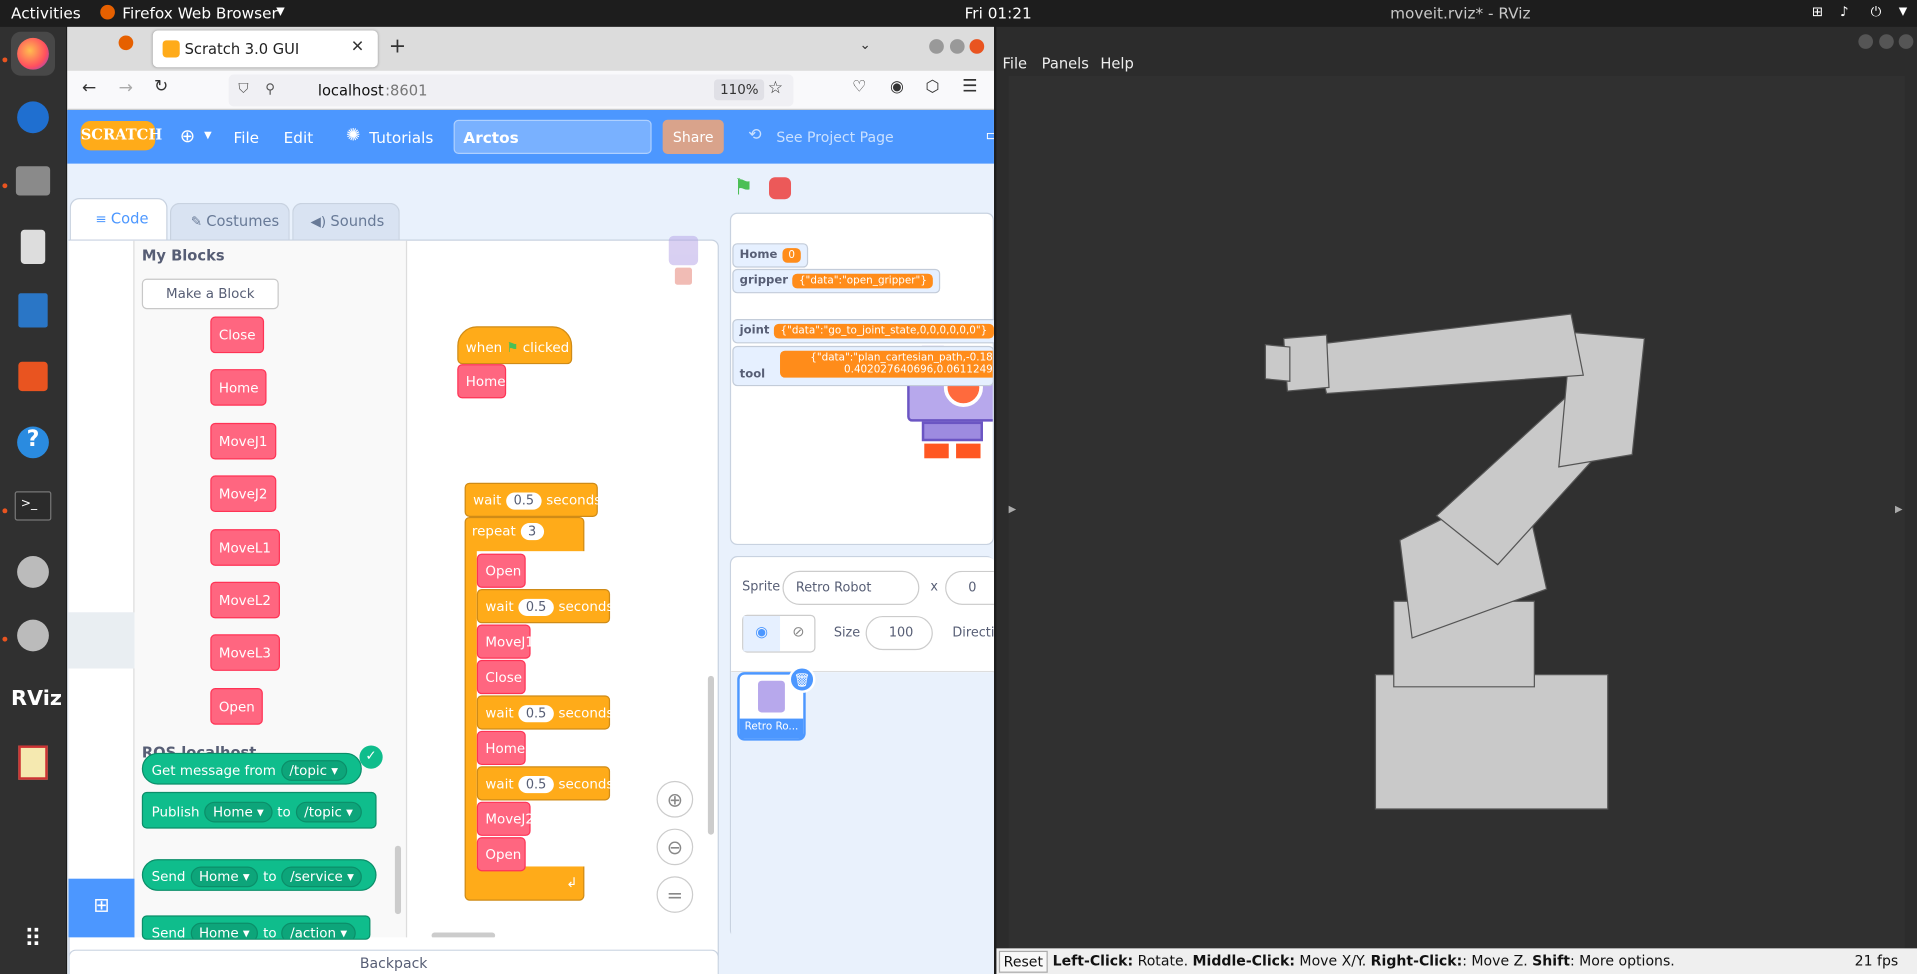 The height and width of the screenshot is (974, 1917). Describe the element at coordinates (210, 294) in the screenshot. I see `make-a-block-button: Make a Block` at that location.